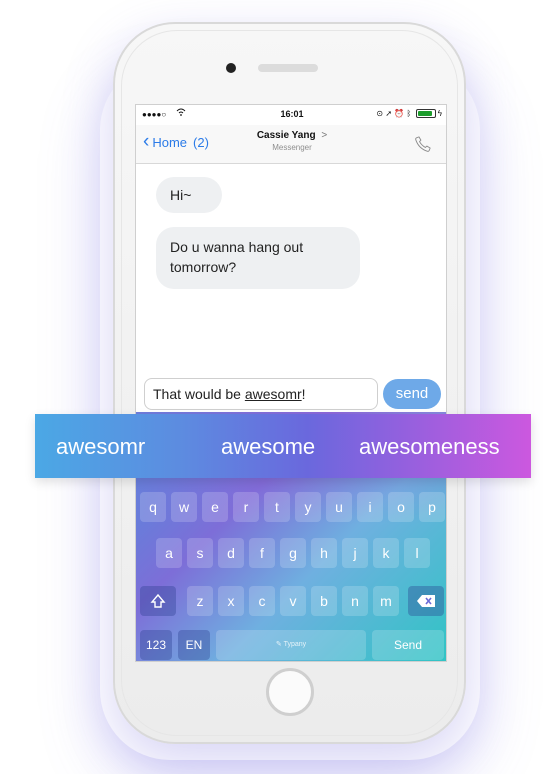 This screenshot has width=546, height=774. What do you see at coordinates (189, 195) in the screenshot?
I see `message-bubble: Hi~` at bounding box center [189, 195].